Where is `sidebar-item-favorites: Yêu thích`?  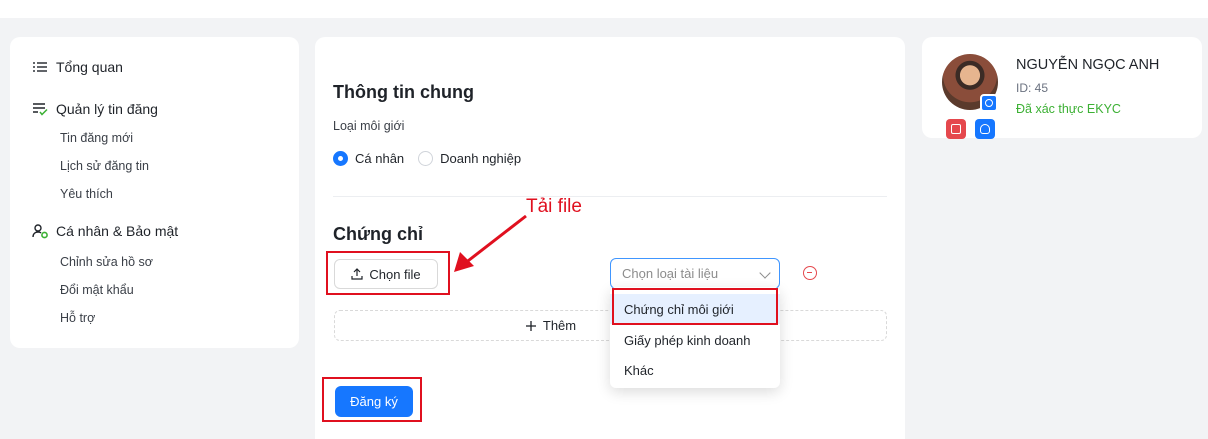
sidebar-item-favorites: Yêu thích is located at coordinates (86, 194).